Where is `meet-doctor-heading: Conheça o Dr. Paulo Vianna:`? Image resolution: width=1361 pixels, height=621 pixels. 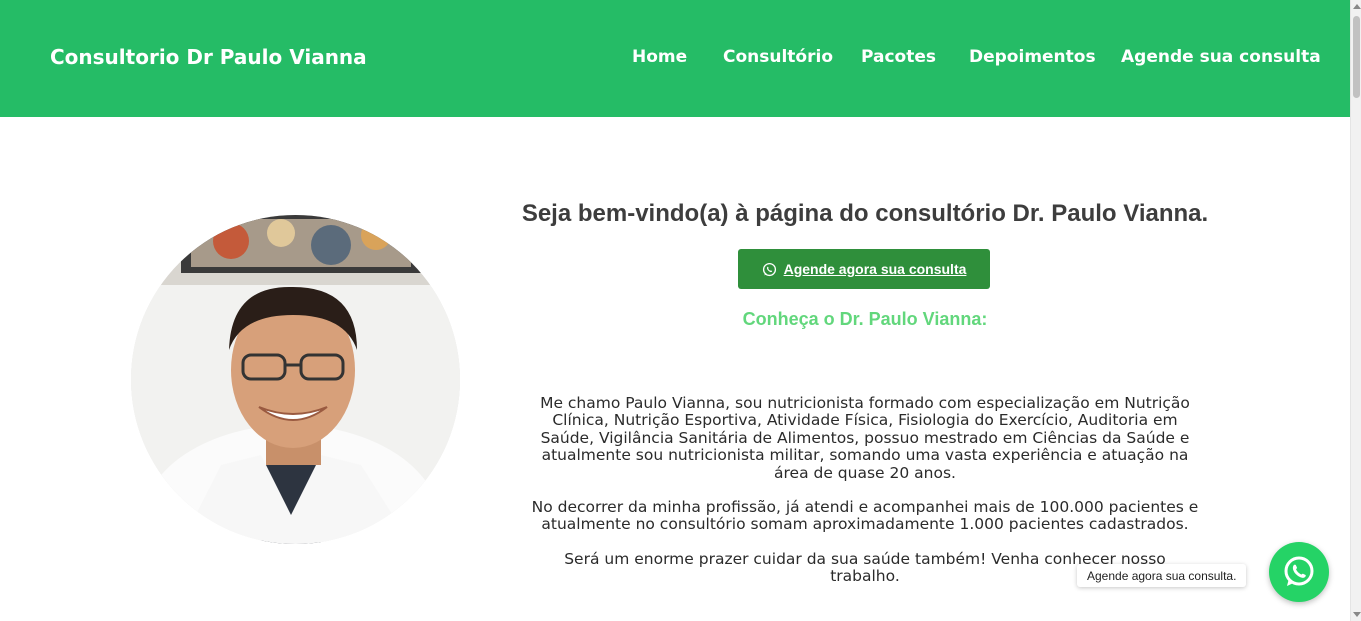
meet-doctor-heading: Conheça o Dr. Paulo Vianna: is located at coordinates (865, 319).